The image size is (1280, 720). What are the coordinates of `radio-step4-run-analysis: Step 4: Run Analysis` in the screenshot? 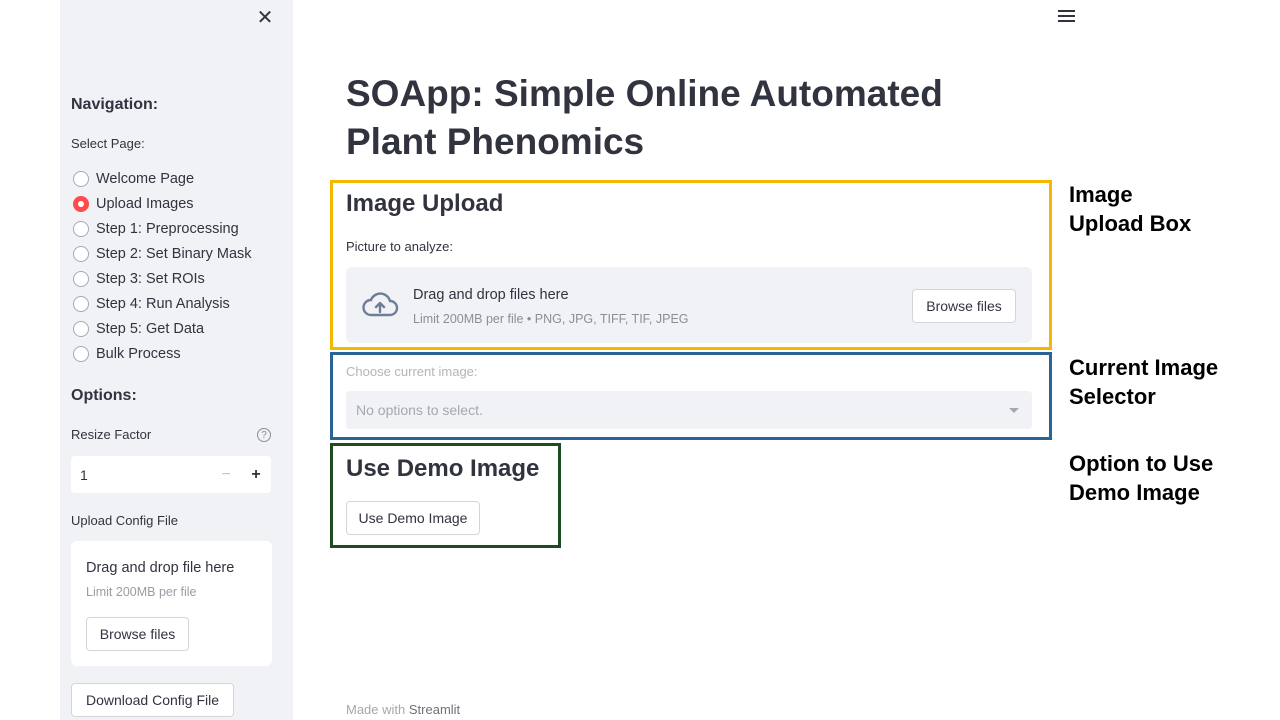 It's located at (162, 303).